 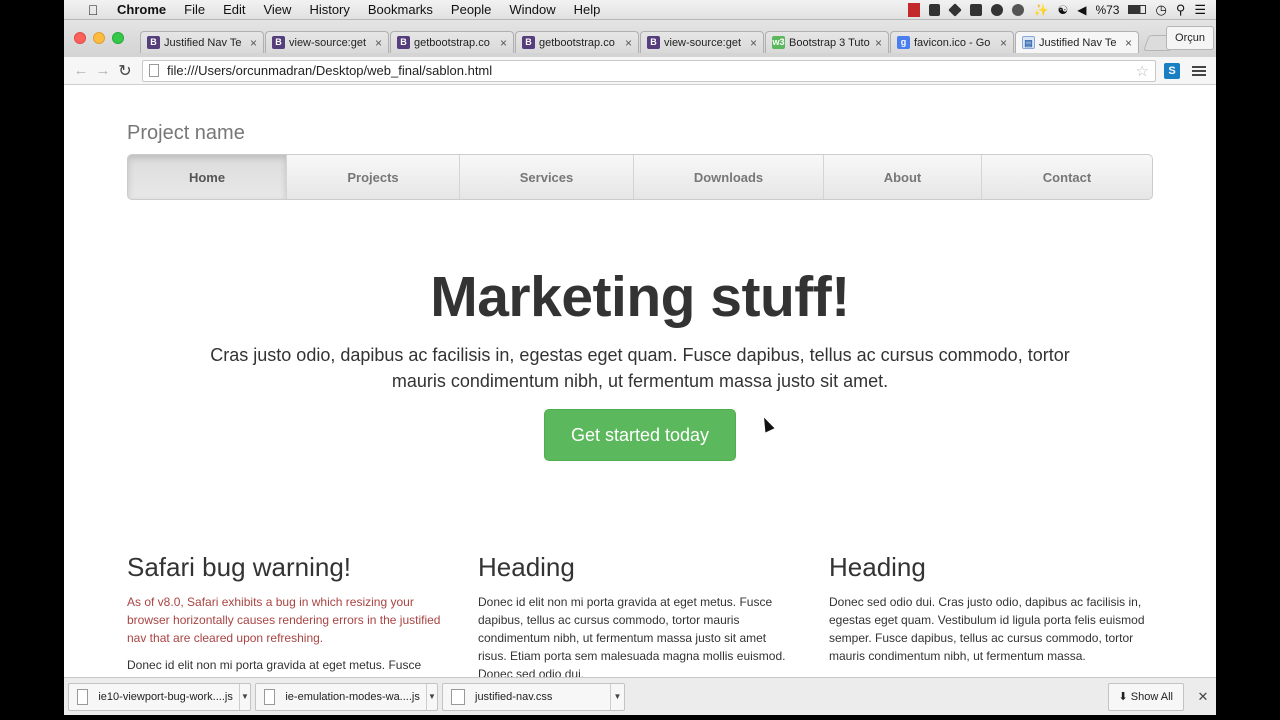 What do you see at coordinates (1199, 70) in the screenshot?
I see `chrome-menu-icon` at bounding box center [1199, 70].